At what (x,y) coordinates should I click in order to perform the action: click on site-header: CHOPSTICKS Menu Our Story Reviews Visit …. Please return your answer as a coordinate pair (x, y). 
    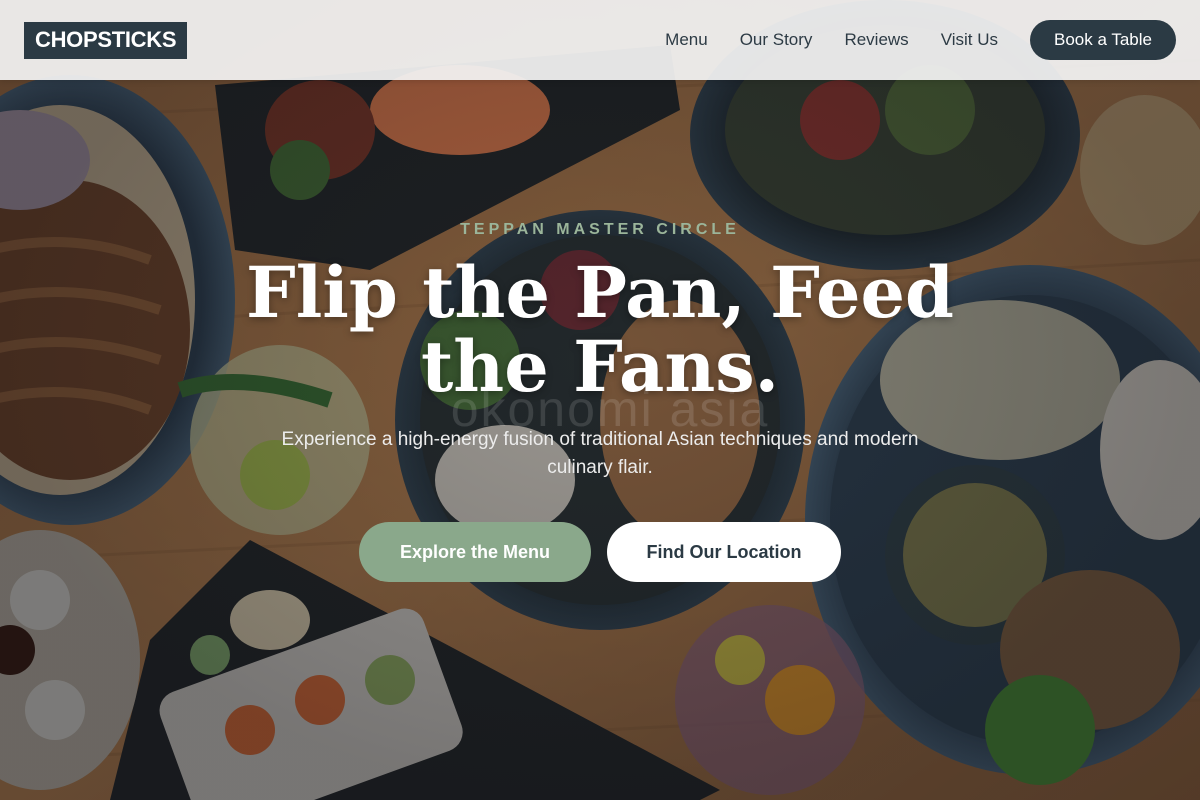
    Looking at the image, I should click on (600, 40).